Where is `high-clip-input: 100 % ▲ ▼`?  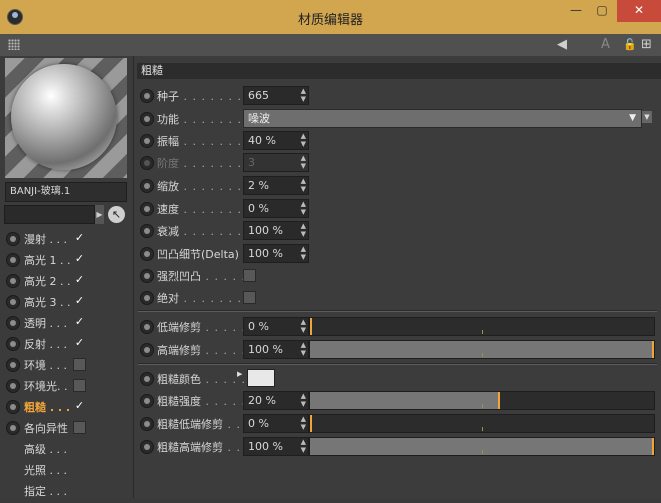 high-clip-input: 100 % ▲ ▼ is located at coordinates (276, 349).